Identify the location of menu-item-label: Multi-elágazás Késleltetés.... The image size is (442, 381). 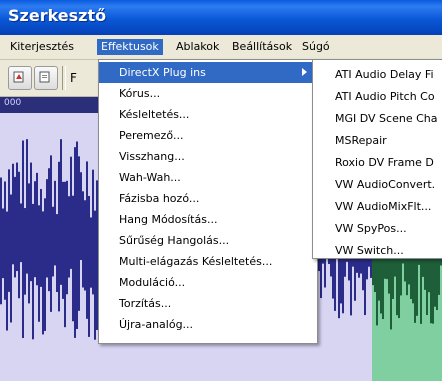
(196, 261).